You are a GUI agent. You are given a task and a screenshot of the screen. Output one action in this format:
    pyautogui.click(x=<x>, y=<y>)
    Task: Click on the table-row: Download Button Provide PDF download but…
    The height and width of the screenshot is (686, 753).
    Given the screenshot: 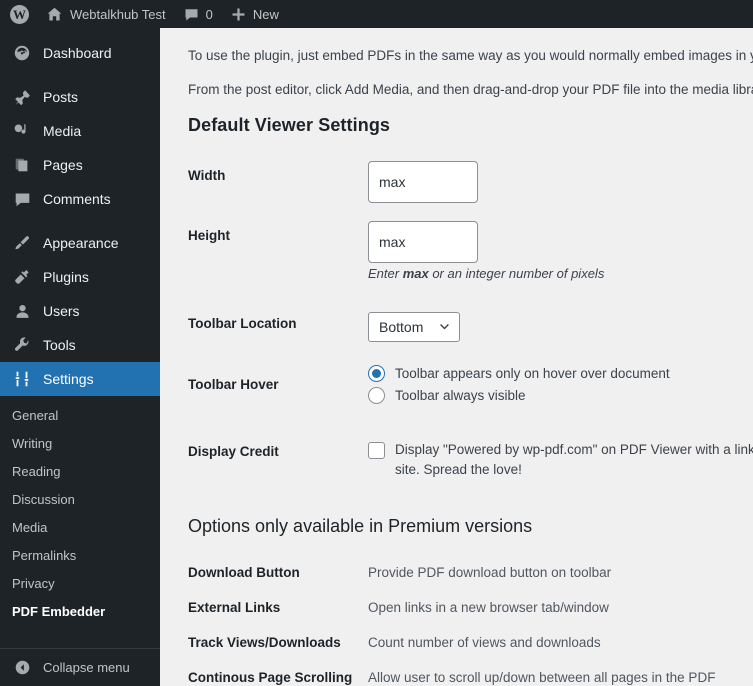 What is the action you would take?
    pyautogui.click(x=451, y=572)
    